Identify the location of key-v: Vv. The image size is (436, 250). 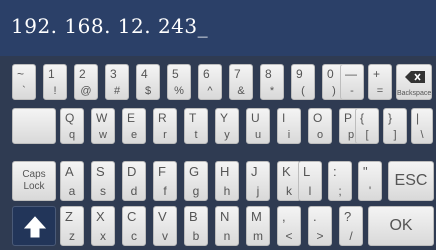
(165, 226).